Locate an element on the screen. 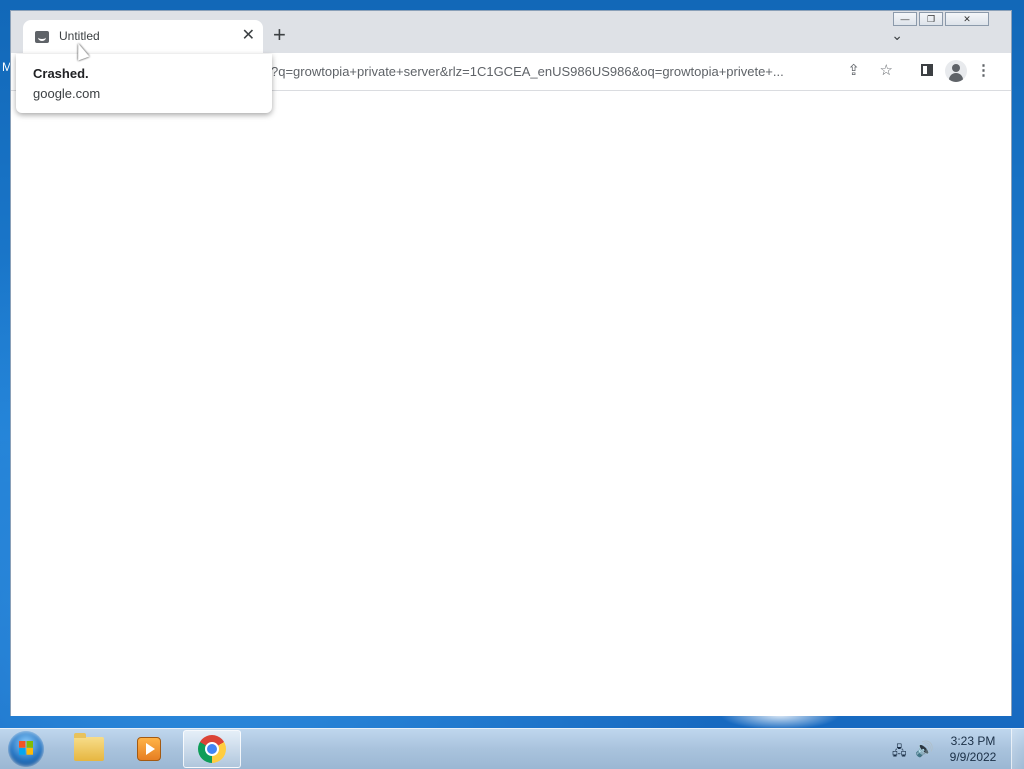 This screenshot has width=1024, height=769. tab-title: Untitled is located at coordinates (79, 36).